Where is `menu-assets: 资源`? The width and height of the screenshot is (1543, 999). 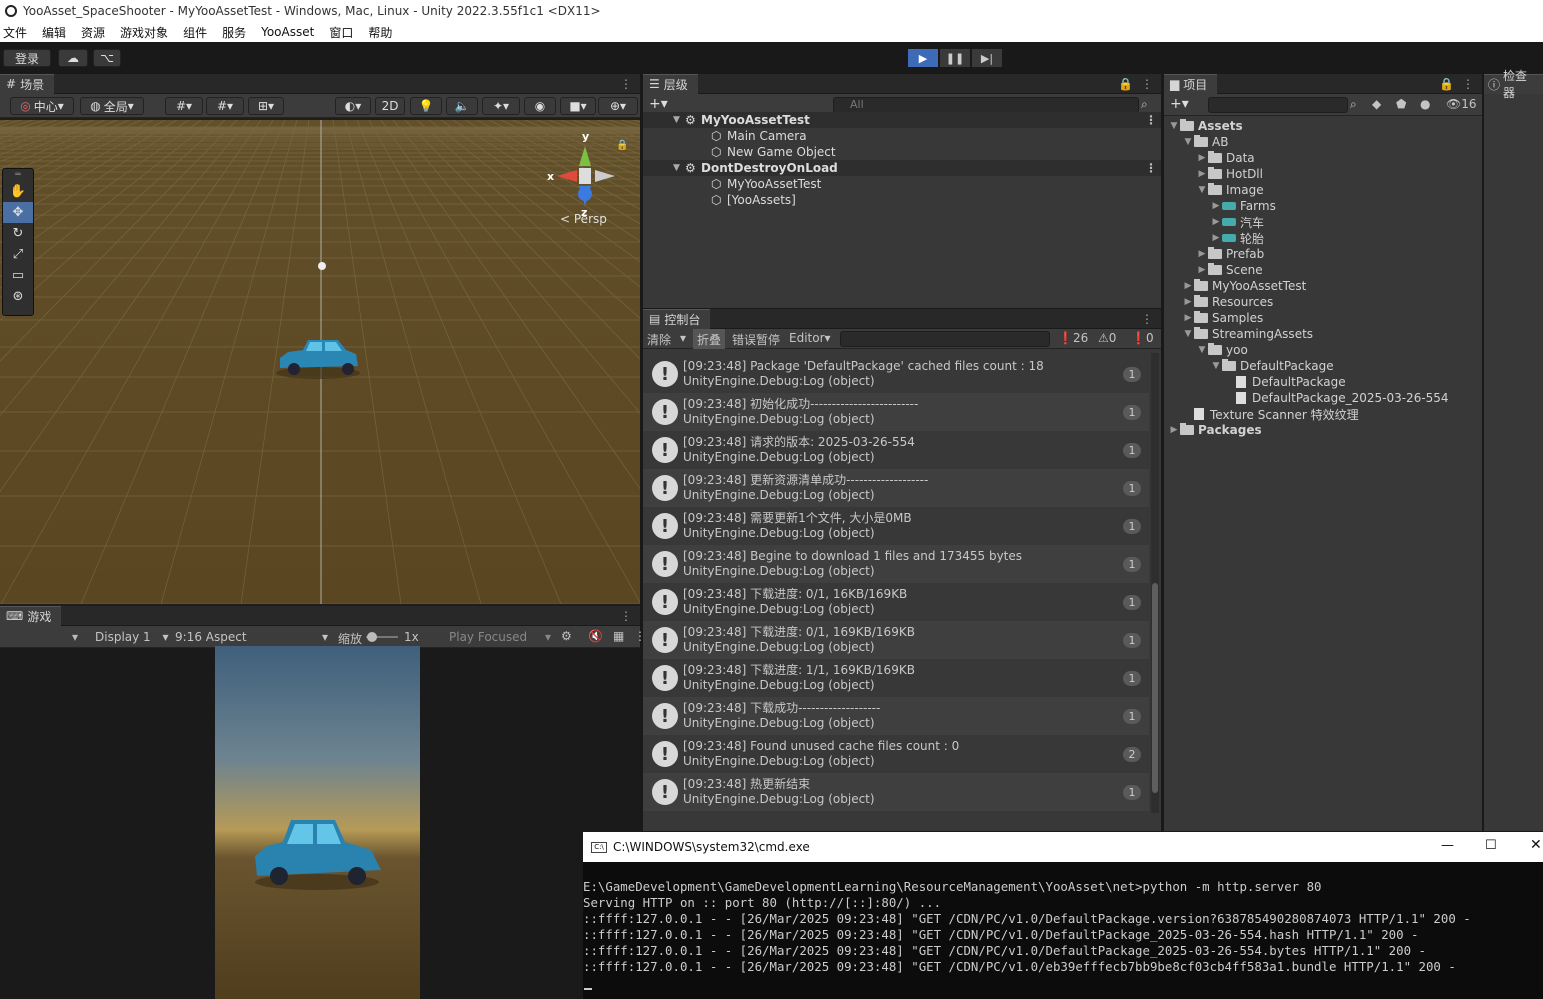 menu-assets: 资源 is located at coordinates (94, 32).